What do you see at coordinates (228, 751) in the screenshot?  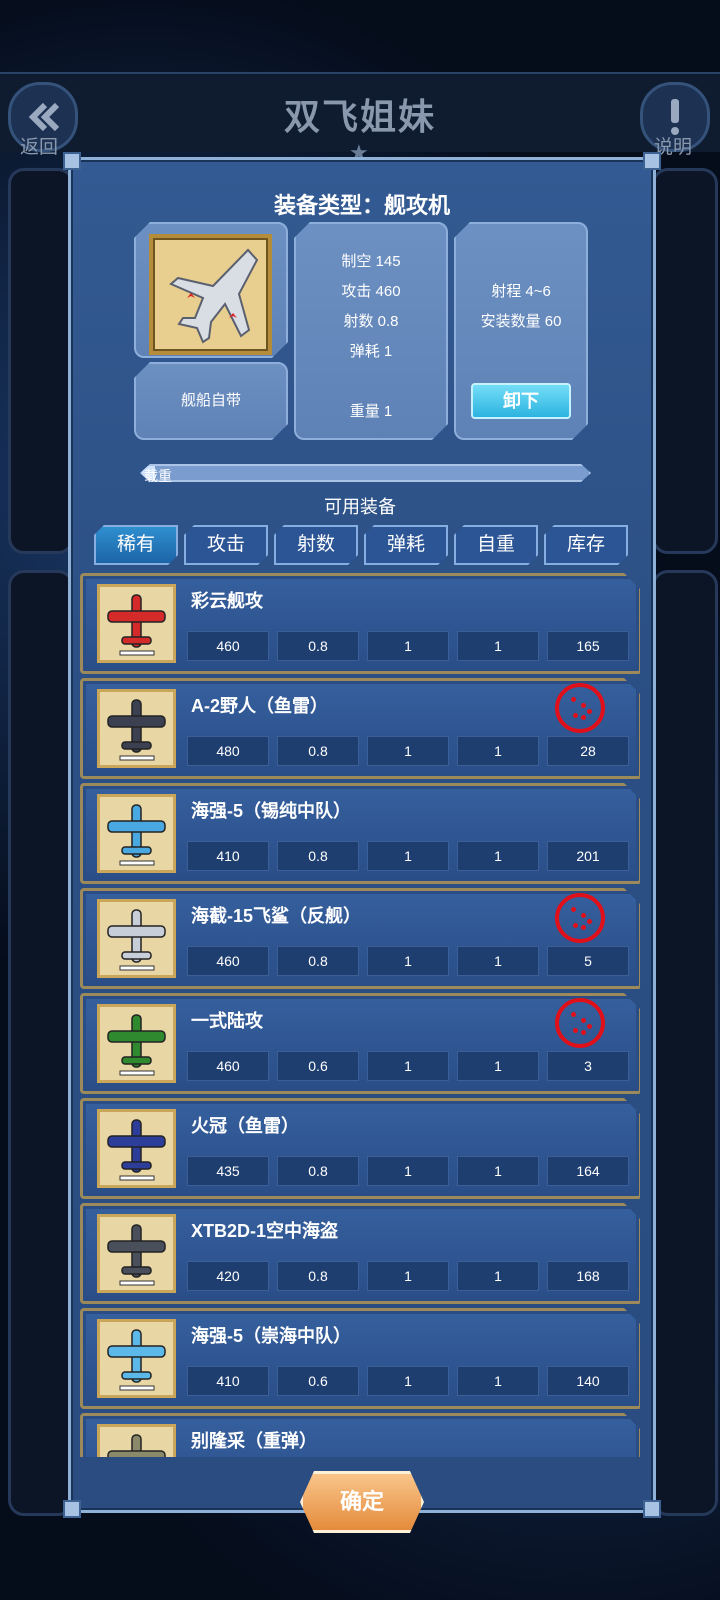 I see `equipment-stat-cell: 480` at bounding box center [228, 751].